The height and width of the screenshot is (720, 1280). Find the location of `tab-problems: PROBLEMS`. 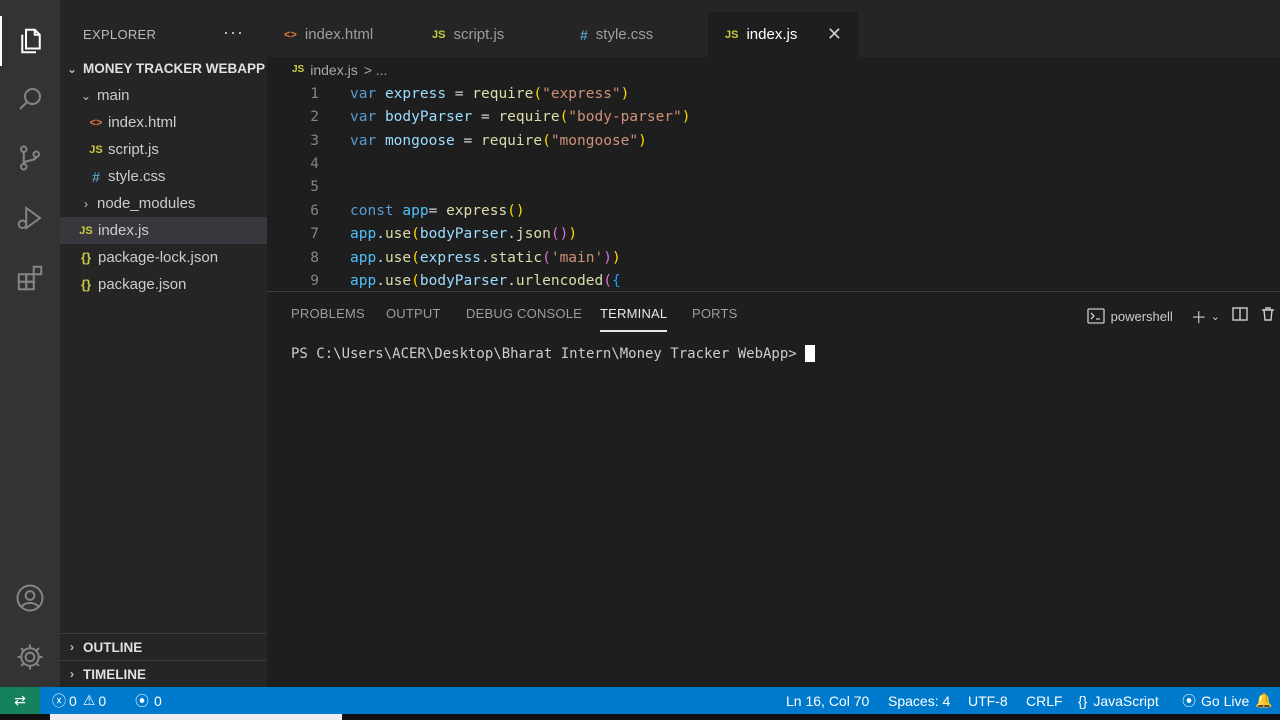

tab-problems: PROBLEMS is located at coordinates (328, 313).